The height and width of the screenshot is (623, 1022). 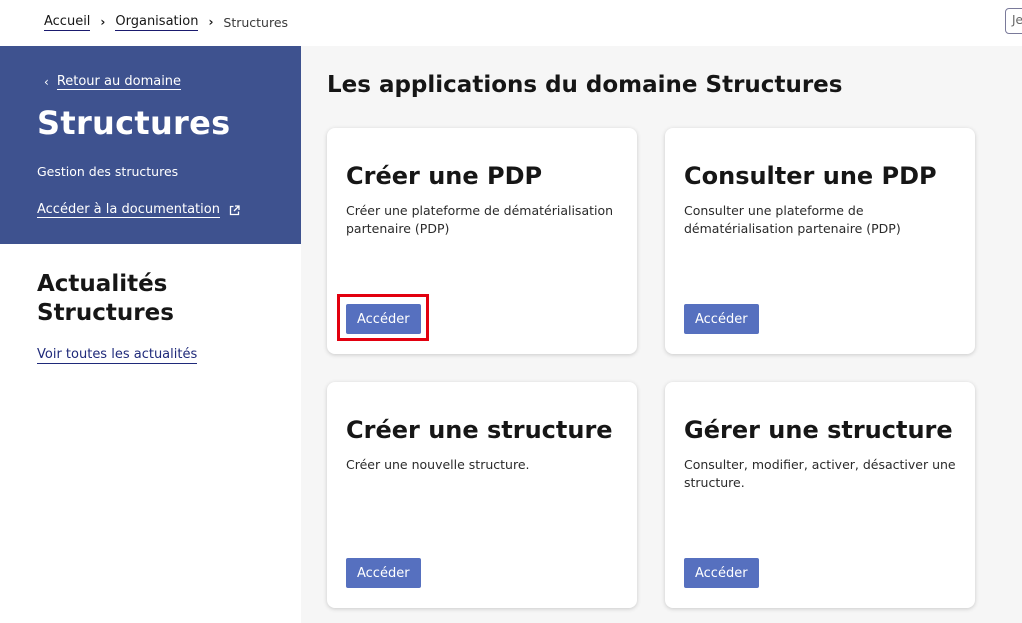 What do you see at coordinates (234, 210) in the screenshot?
I see `external-link-icon` at bounding box center [234, 210].